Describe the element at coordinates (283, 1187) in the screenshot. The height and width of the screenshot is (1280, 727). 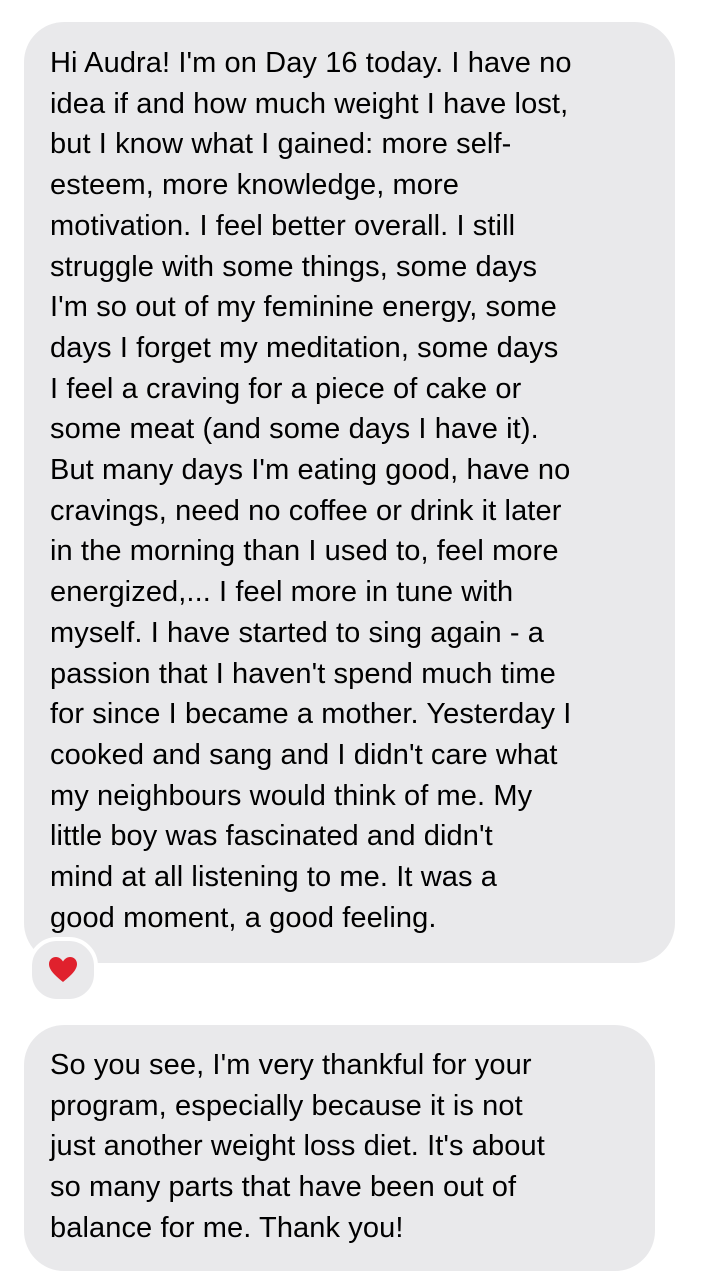
I see `message-line: so many parts that have been out of` at that location.